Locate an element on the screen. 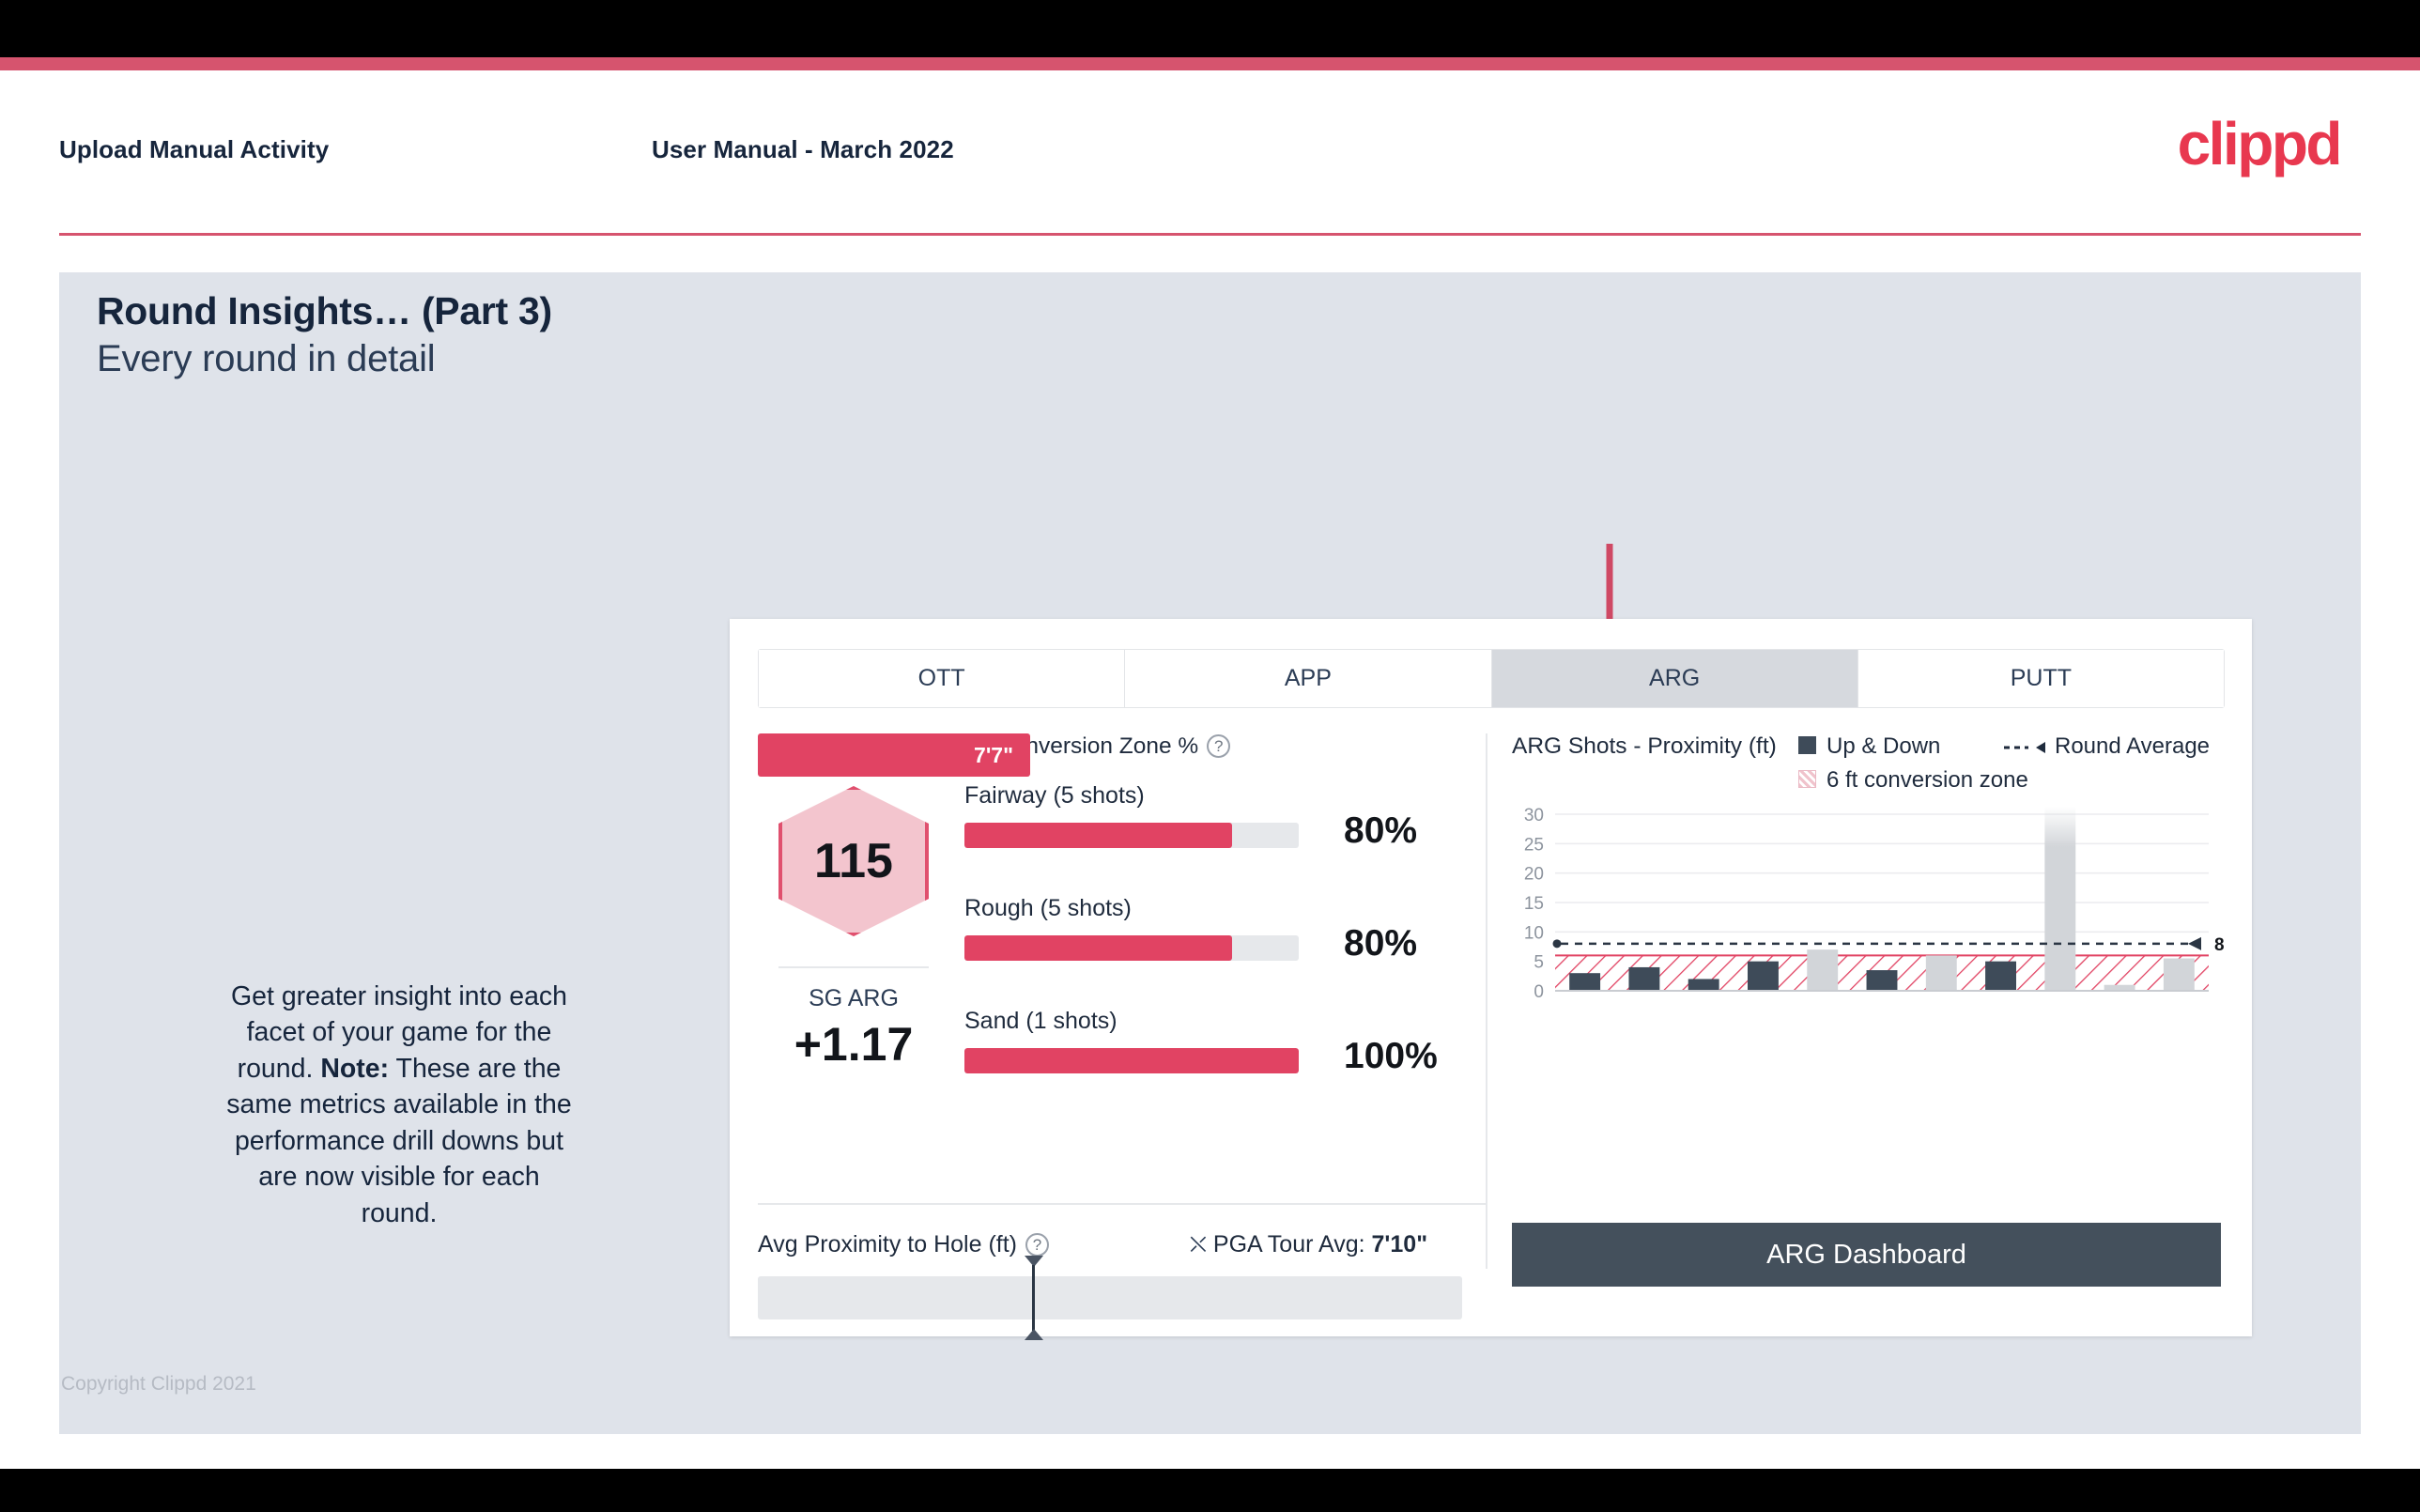 The image size is (2420, 1512). pga-tour-average: ⛌ PGA Tour Avg: 7'10" is located at coordinates (1308, 1245).